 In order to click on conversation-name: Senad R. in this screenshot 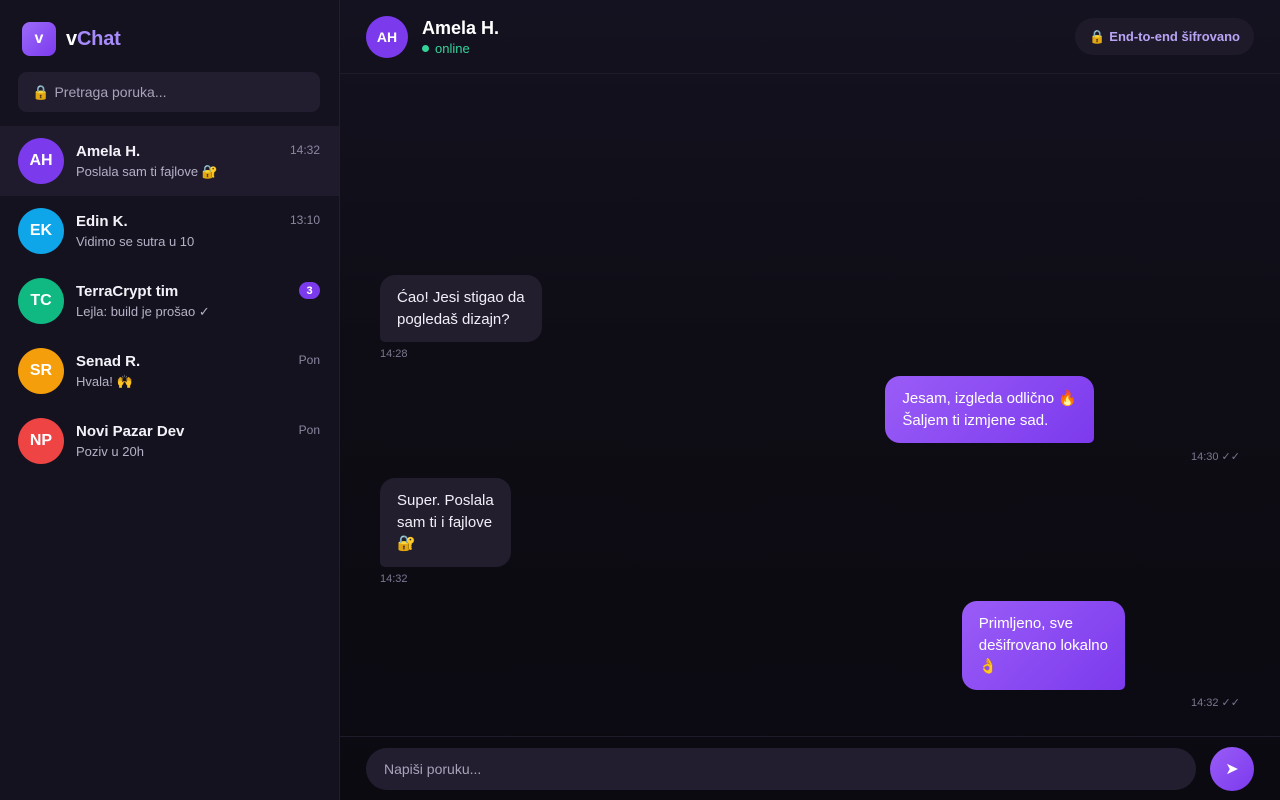, I will do `click(108, 361)`.